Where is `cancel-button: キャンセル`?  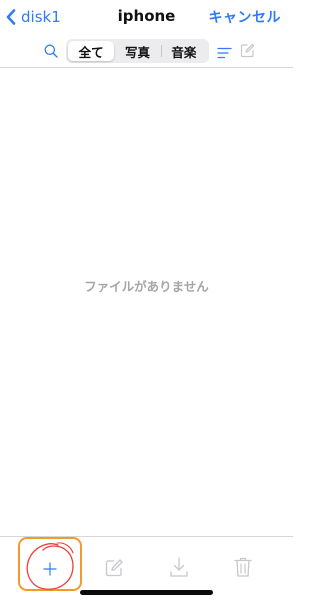 cancel-button: キャンセル is located at coordinates (245, 17).